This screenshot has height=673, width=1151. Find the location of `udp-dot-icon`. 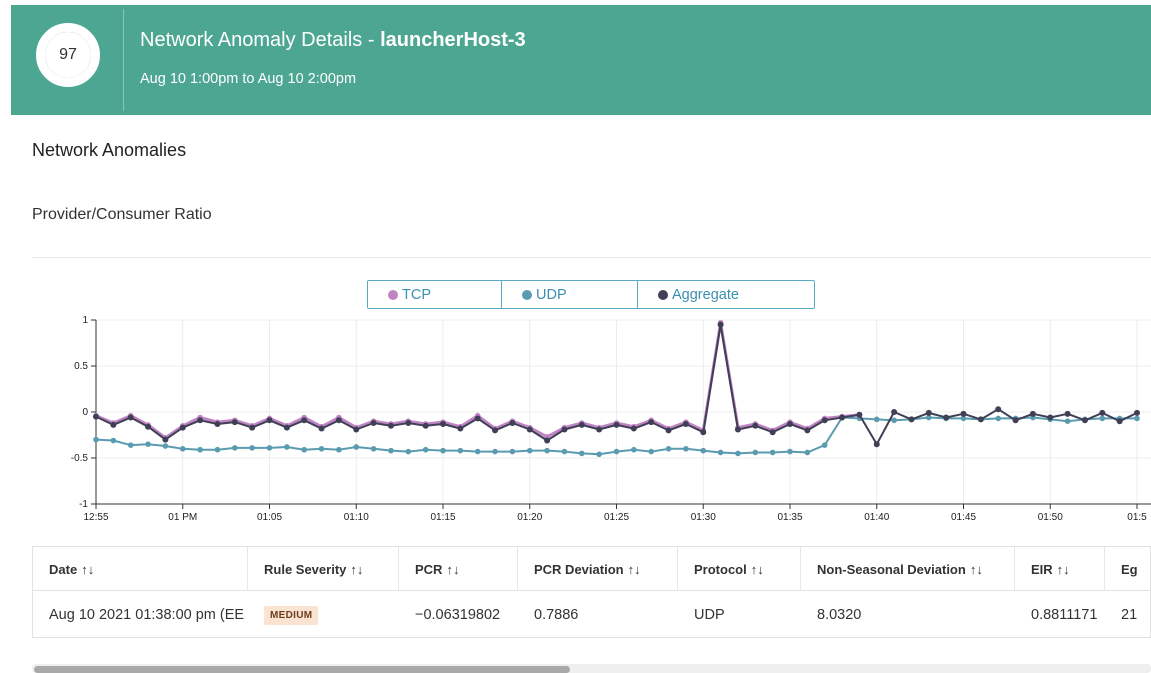

udp-dot-icon is located at coordinates (527, 294).